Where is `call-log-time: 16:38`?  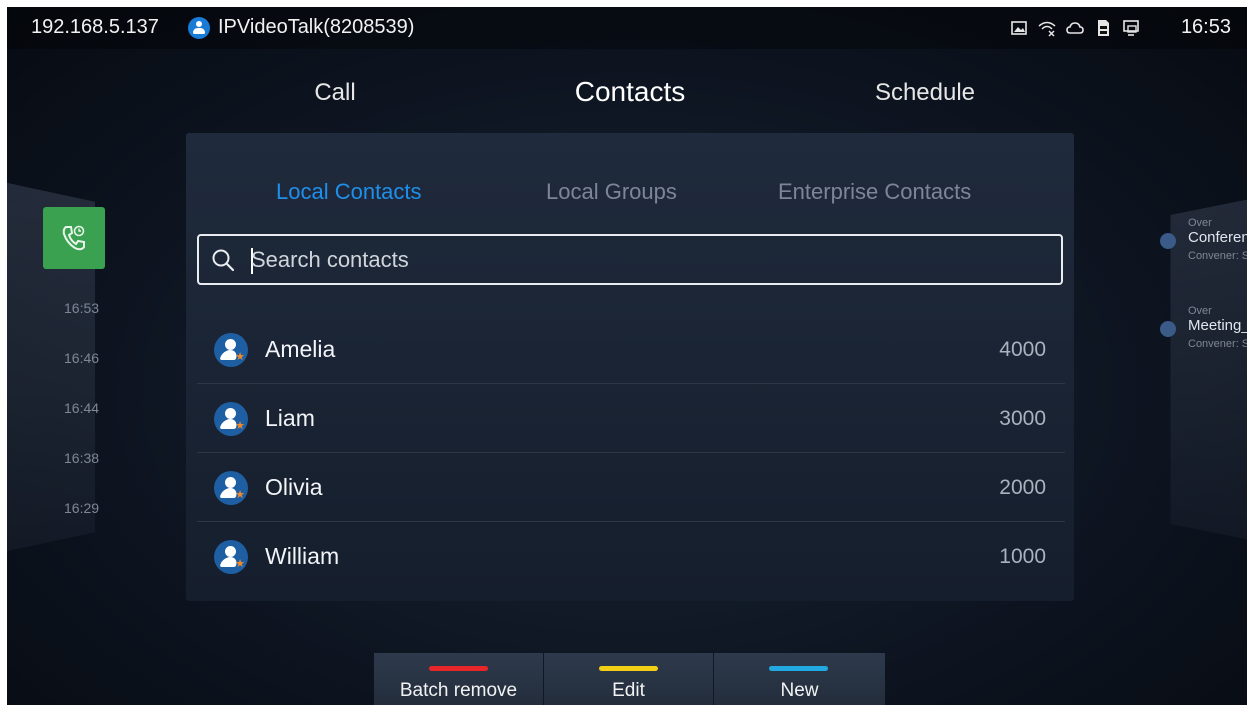
call-log-time: 16:38 is located at coordinates (82, 458).